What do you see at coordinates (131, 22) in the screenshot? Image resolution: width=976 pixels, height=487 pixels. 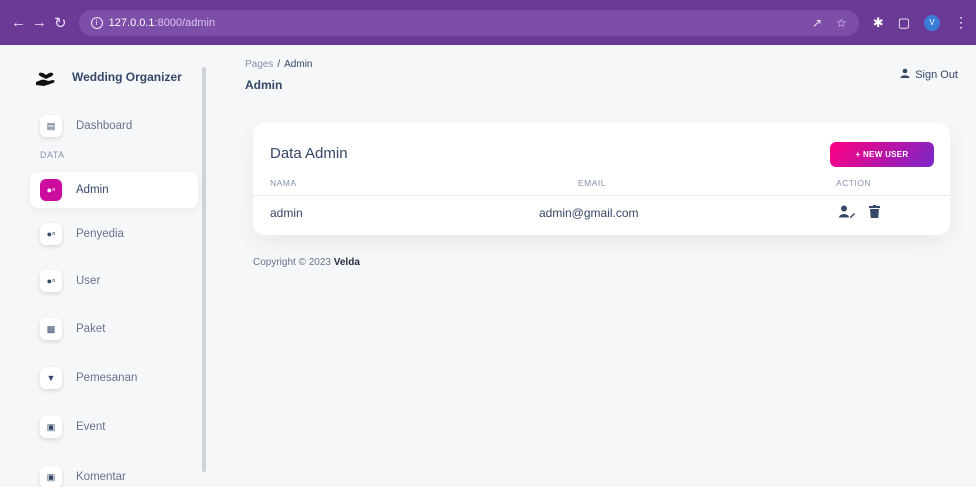 I see `url-host: 127.0.0.1` at bounding box center [131, 22].